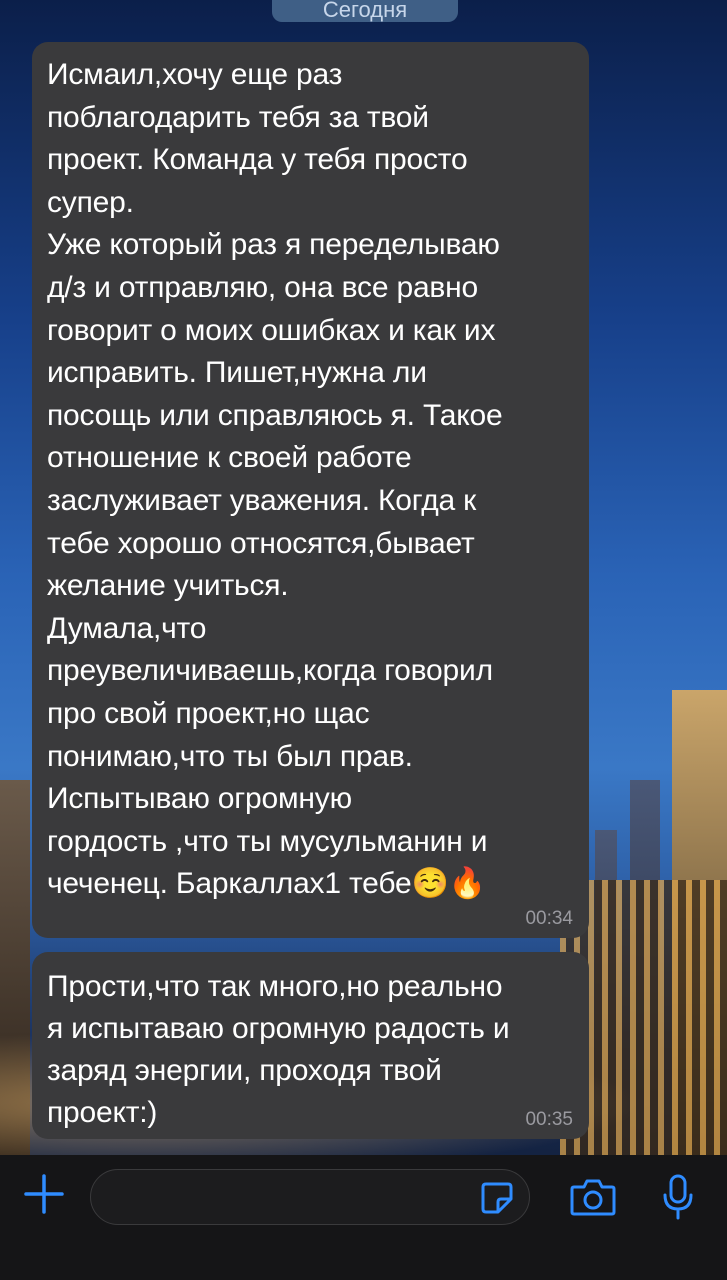 The height and width of the screenshot is (1280, 727). I want to click on message-input-bar, so click(363, 1217).